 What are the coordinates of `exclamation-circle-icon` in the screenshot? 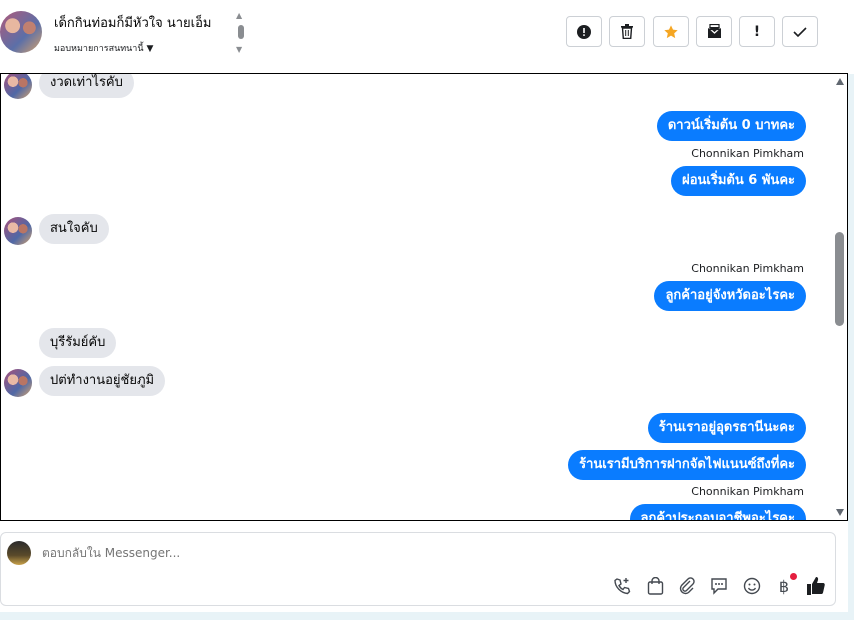 It's located at (584, 31).